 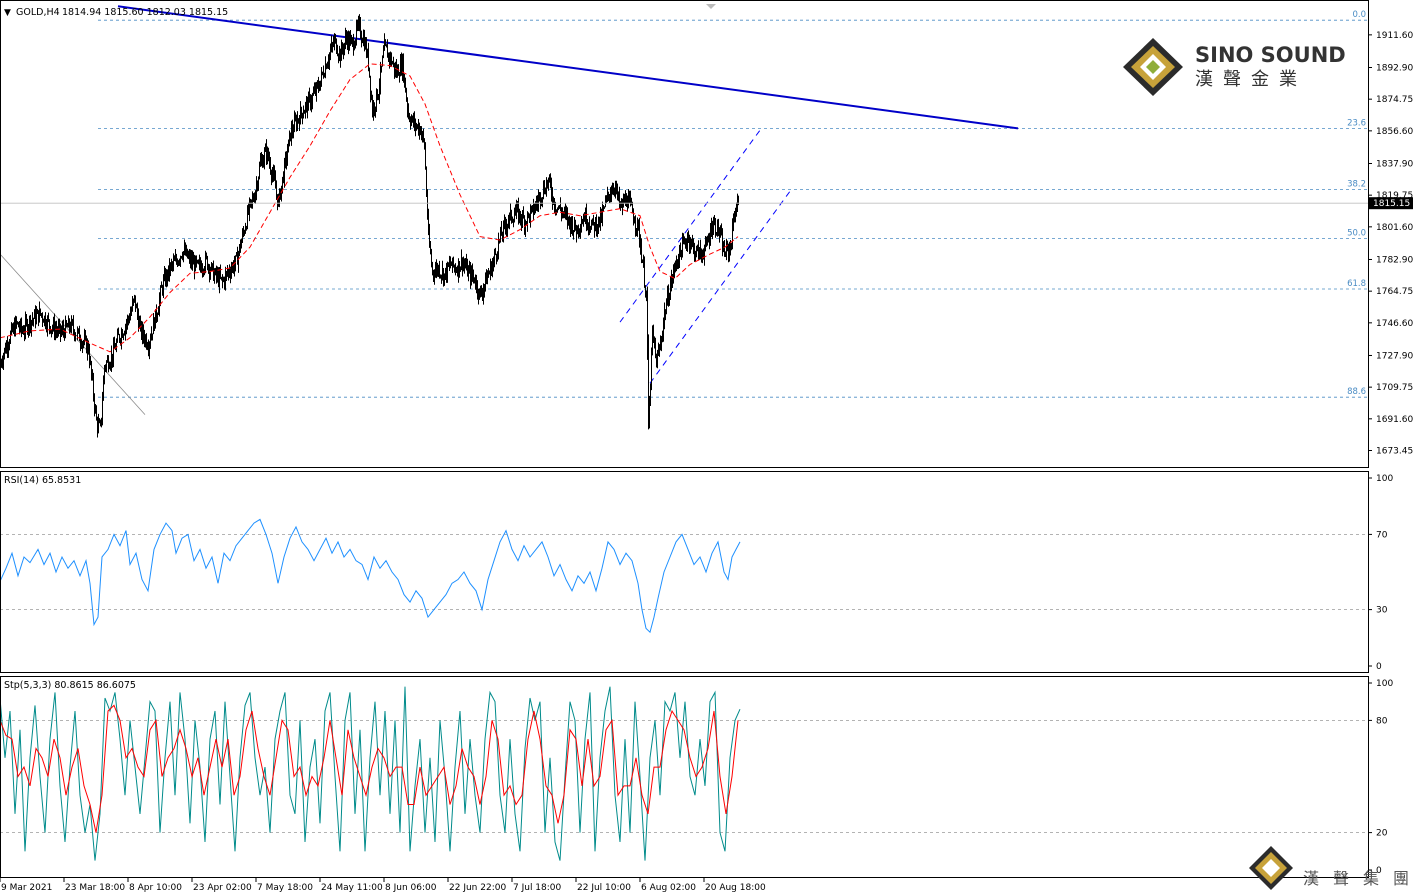 I want to click on price-tick-label: 1911.60, so click(x=1394, y=36).